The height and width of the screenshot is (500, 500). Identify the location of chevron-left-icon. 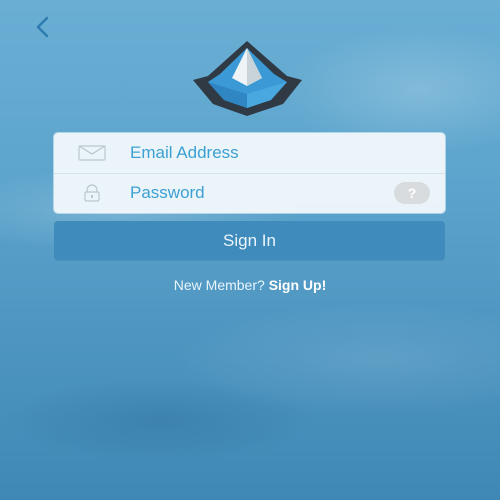
(42, 27).